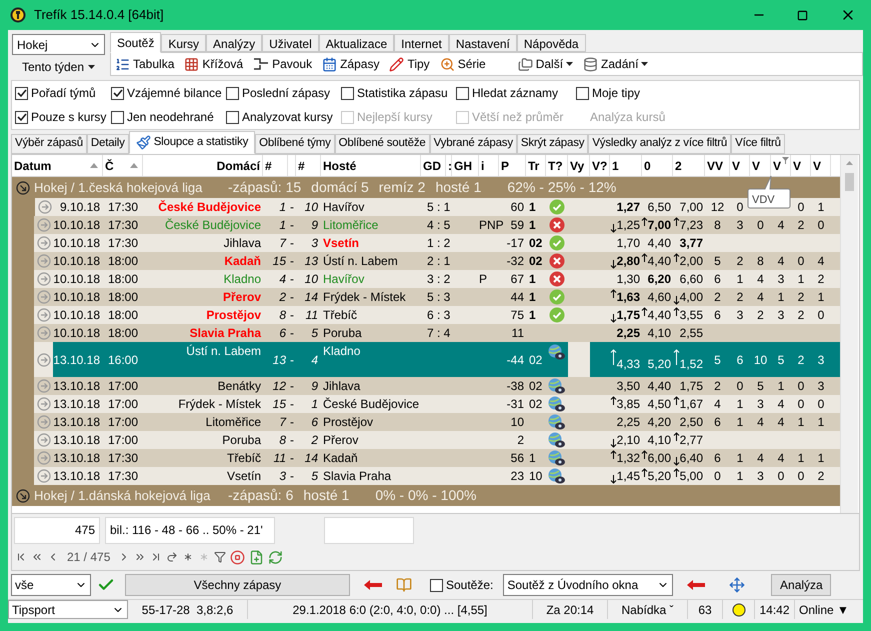 The image size is (871, 631). What do you see at coordinates (37, 557) in the screenshot?
I see `rewind-icon` at bounding box center [37, 557].